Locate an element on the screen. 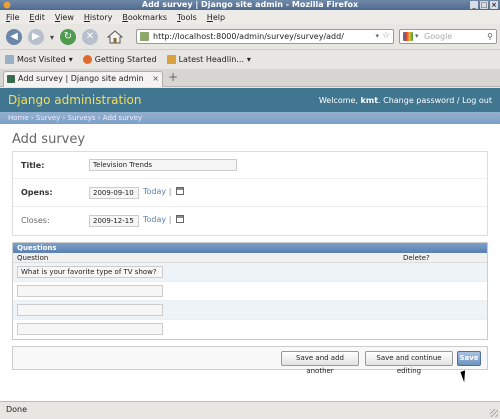  stop-icon: ✕ is located at coordinates (90, 37).